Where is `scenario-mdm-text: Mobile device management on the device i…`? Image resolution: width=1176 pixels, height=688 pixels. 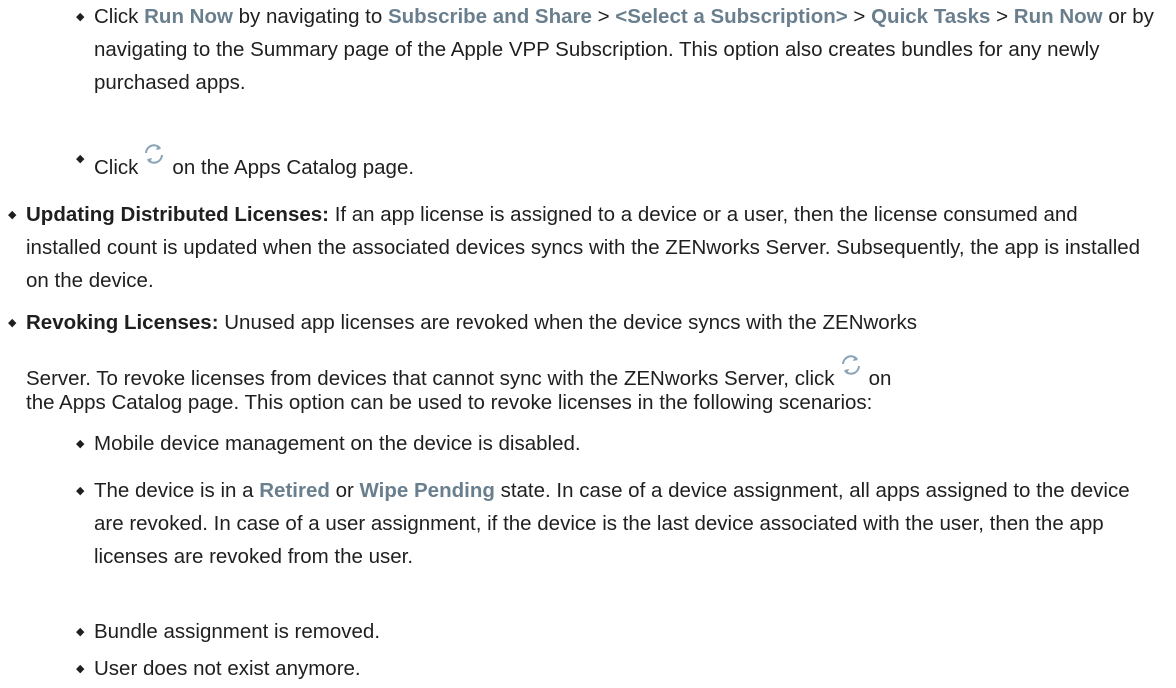 scenario-mdm-text: Mobile device management on the device i… is located at coordinates (337, 443).